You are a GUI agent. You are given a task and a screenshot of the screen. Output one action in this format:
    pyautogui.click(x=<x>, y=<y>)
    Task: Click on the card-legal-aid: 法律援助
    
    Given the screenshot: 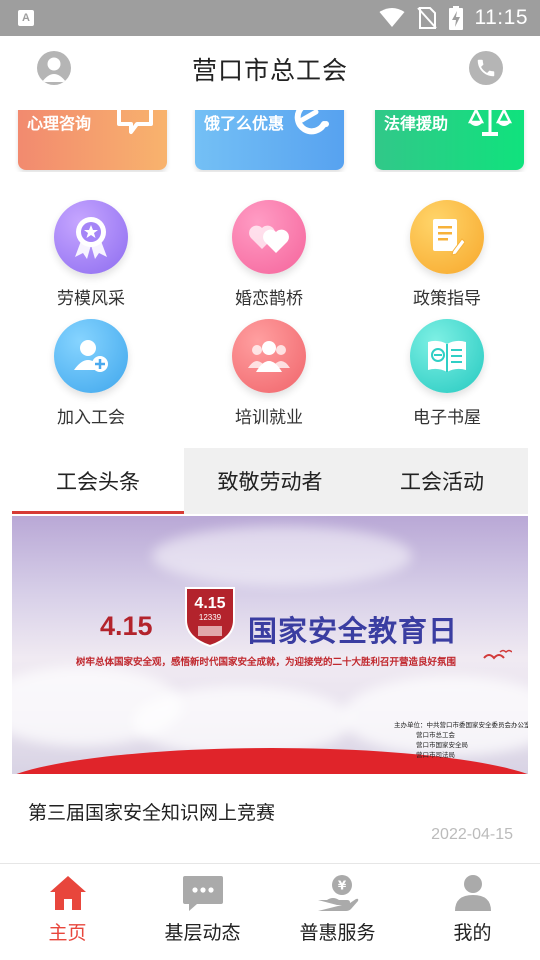 What is the action you would take?
    pyautogui.click(x=449, y=140)
    